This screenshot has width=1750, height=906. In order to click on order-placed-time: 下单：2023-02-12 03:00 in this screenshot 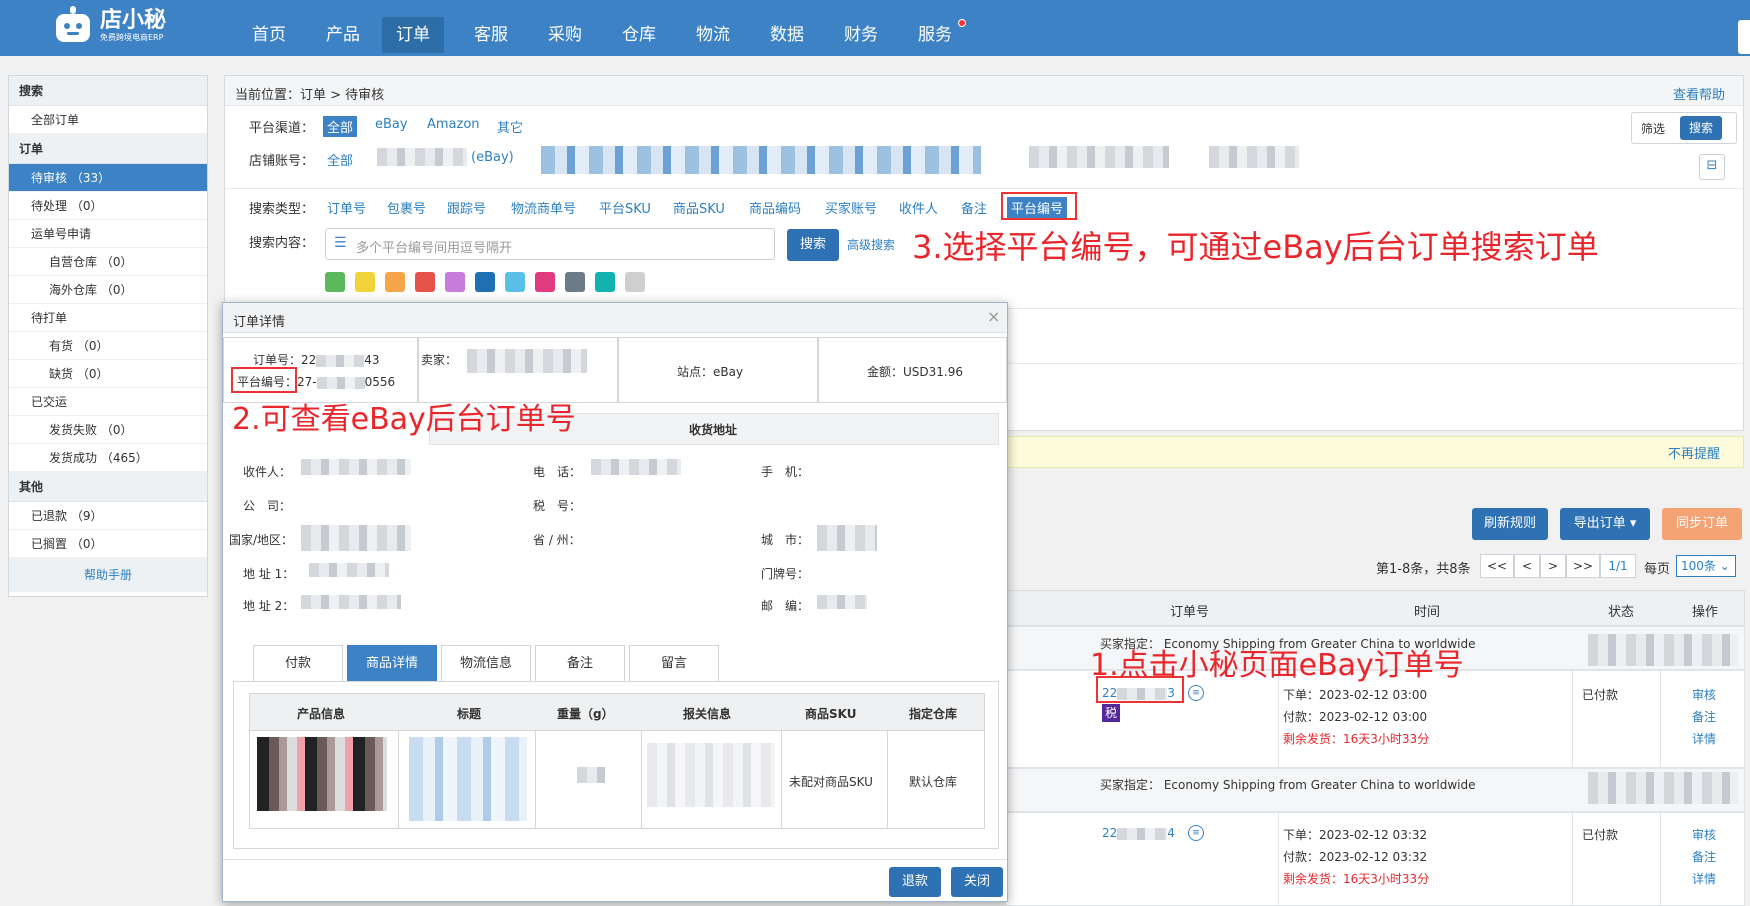, I will do `click(1355, 695)`.